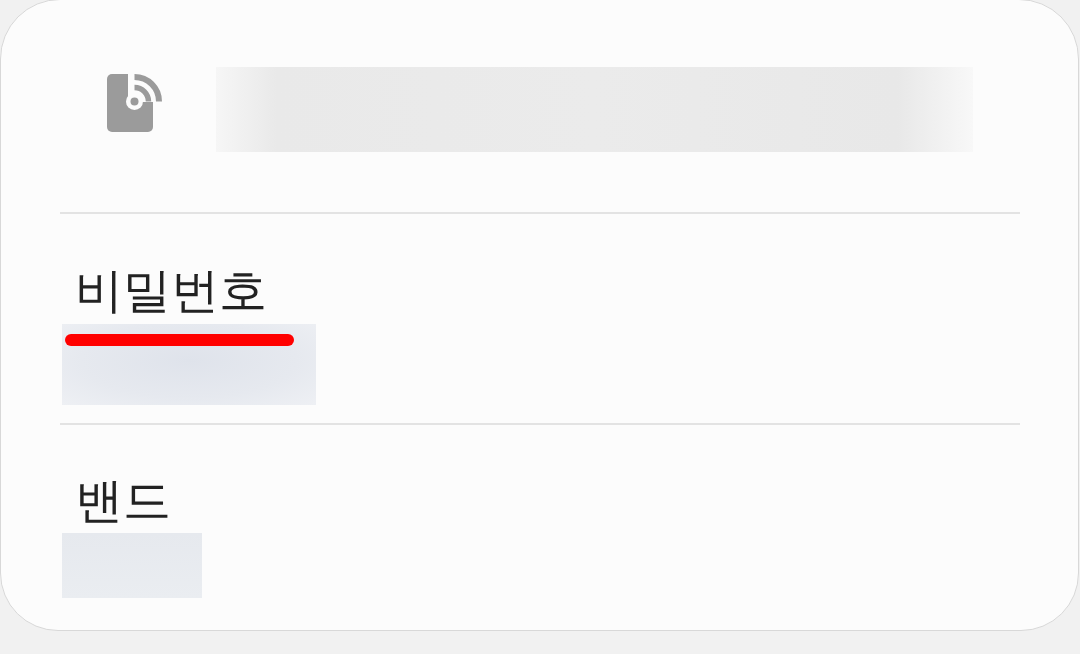 The height and width of the screenshot is (654, 1080). Describe the element at coordinates (122, 500) in the screenshot. I see `field-label: 밴드` at that location.